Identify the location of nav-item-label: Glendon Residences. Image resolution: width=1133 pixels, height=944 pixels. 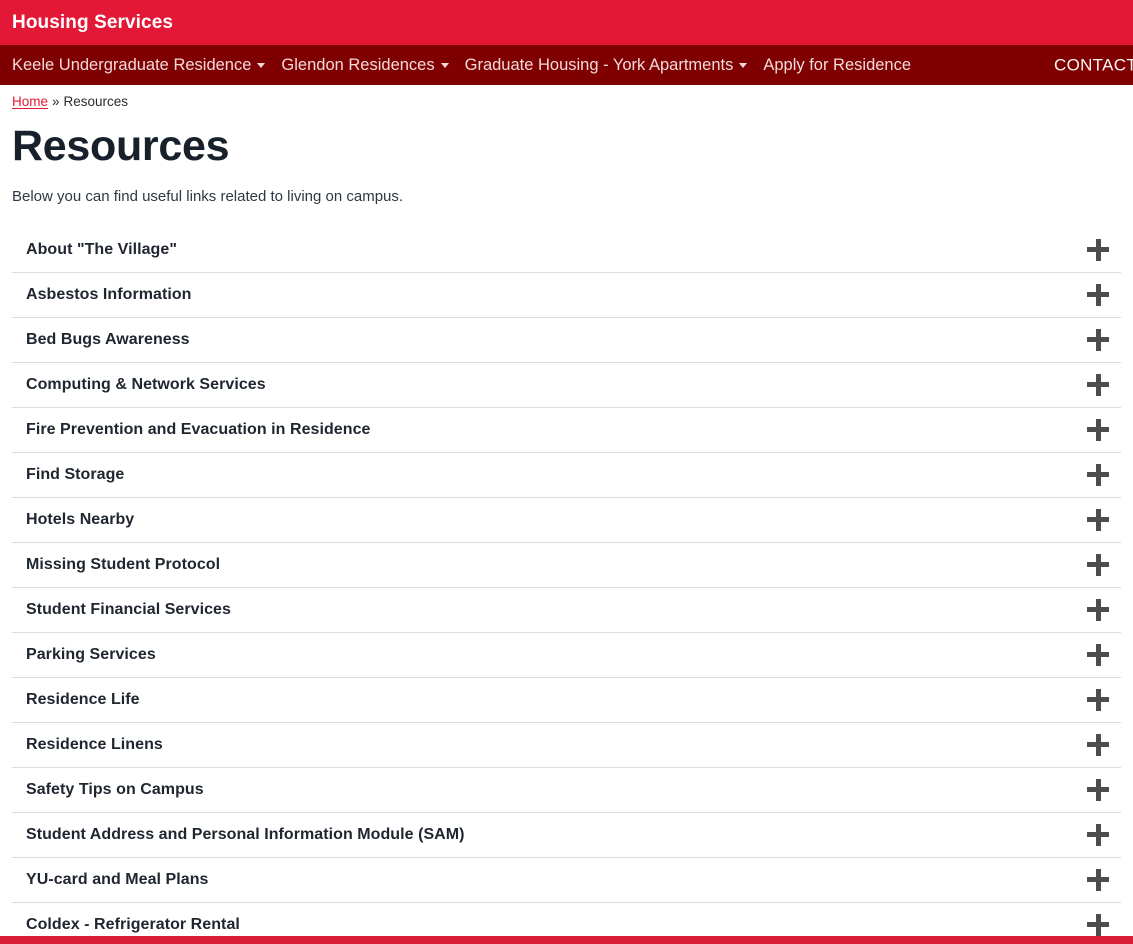
(358, 64).